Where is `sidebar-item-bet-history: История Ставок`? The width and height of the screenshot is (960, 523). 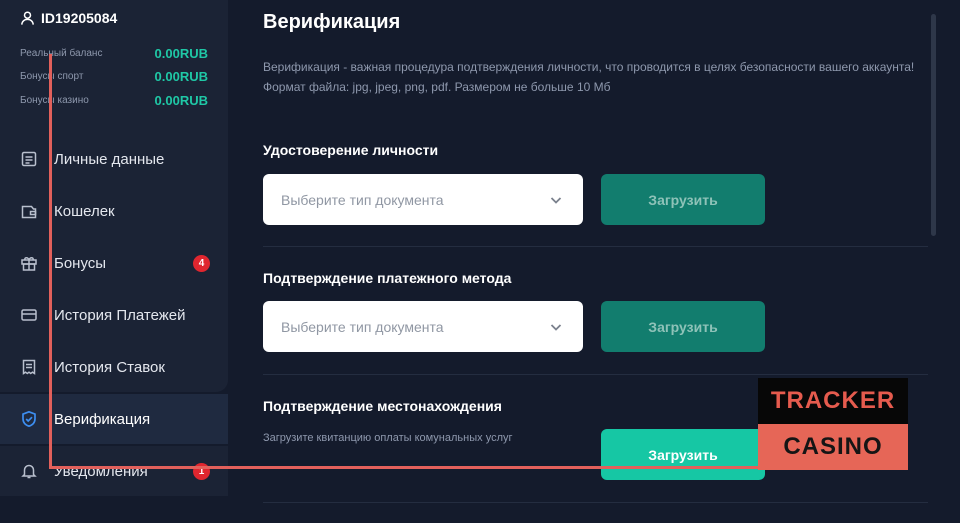 sidebar-item-bet-history: История Ставок is located at coordinates (114, 367).